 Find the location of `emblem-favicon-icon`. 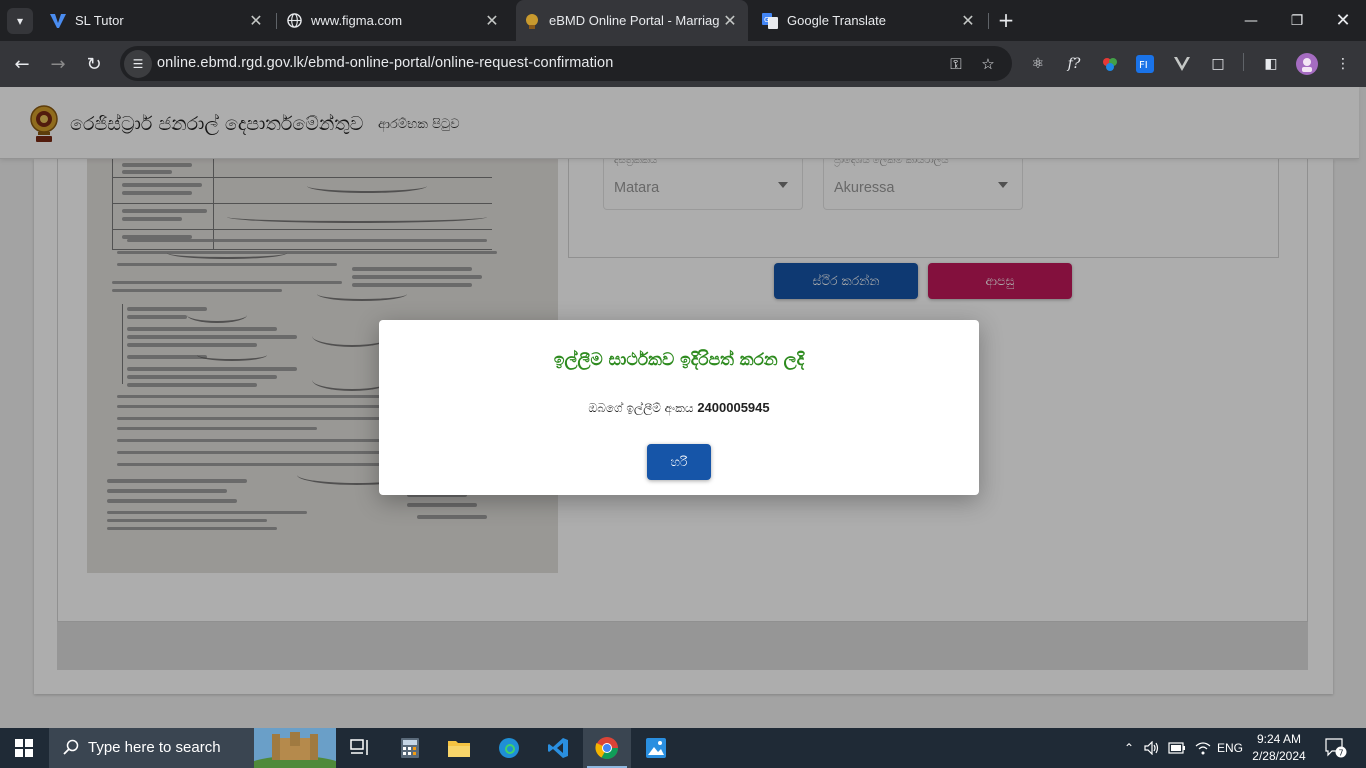

emblem-favicon-icon is located at coordinates (532, 21).